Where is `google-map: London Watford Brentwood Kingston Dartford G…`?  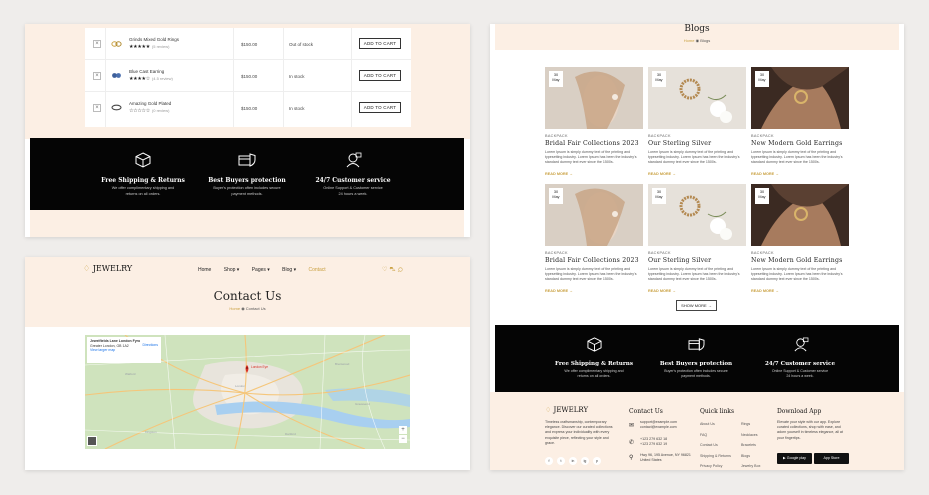 google-map: London Watford Brentwood Kingston Dartford G… is located at coordinates (247, 392).